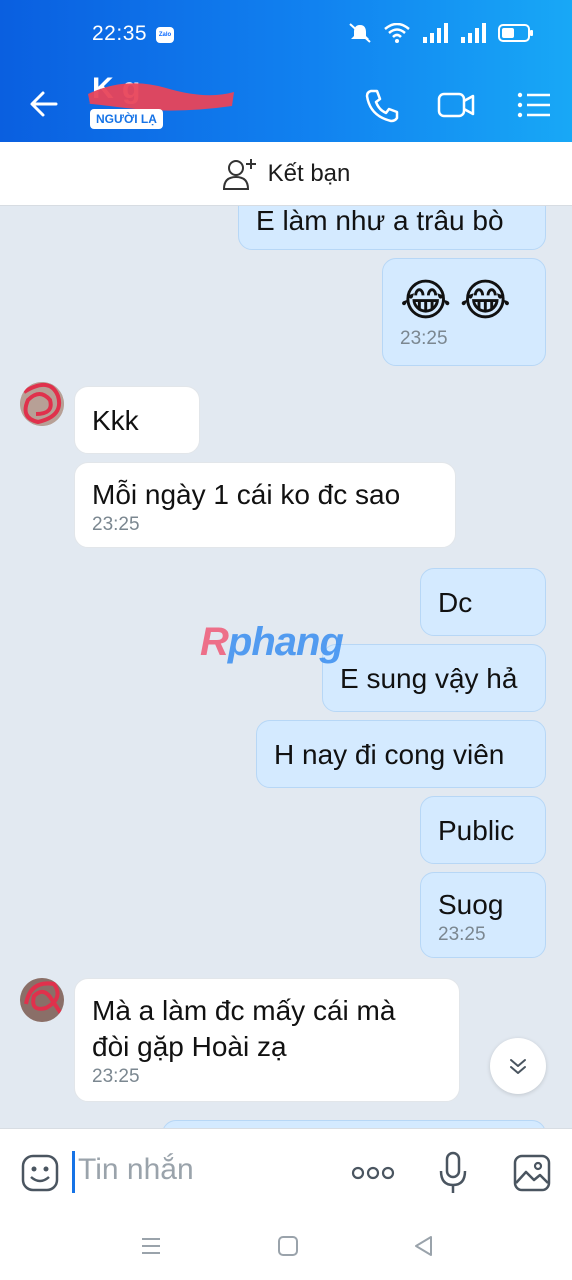 This screenshot has height=1280, width=572. Describe the element at coordinates (471, 904) in the screenshot. I see `message-text: Suog` at that location.